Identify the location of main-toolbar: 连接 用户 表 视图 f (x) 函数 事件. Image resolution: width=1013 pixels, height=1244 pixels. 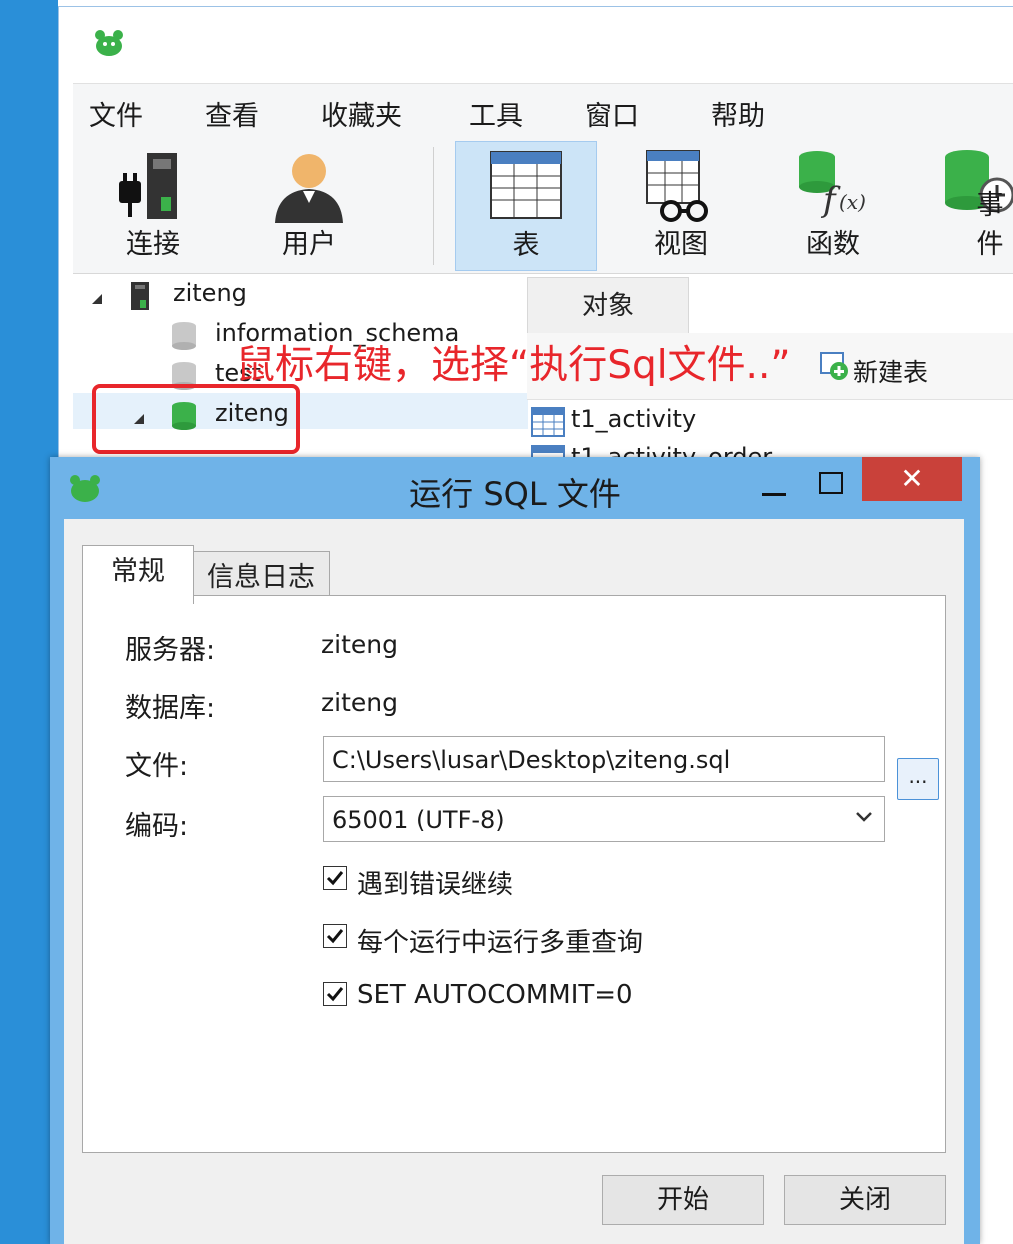
(543, 206).